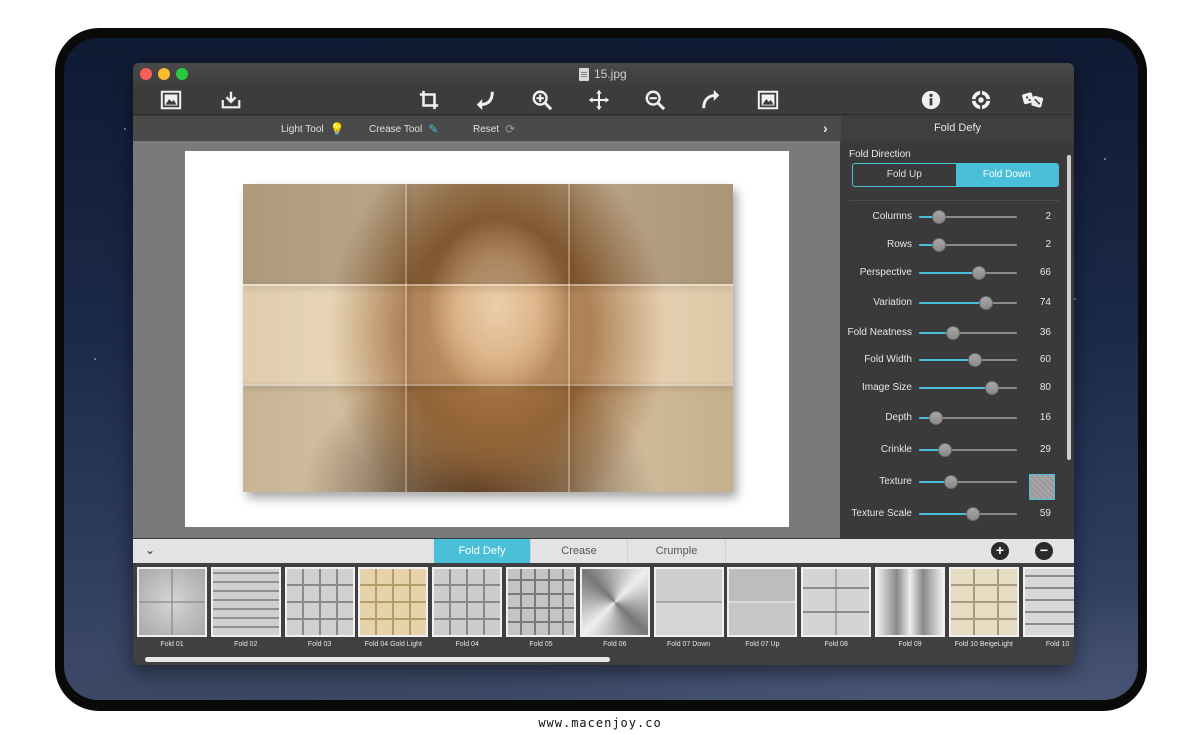 The height and width of the screenshot is (735, 1200). I want to click on preset-thumbnail: Fold 09, so click(910, 610).